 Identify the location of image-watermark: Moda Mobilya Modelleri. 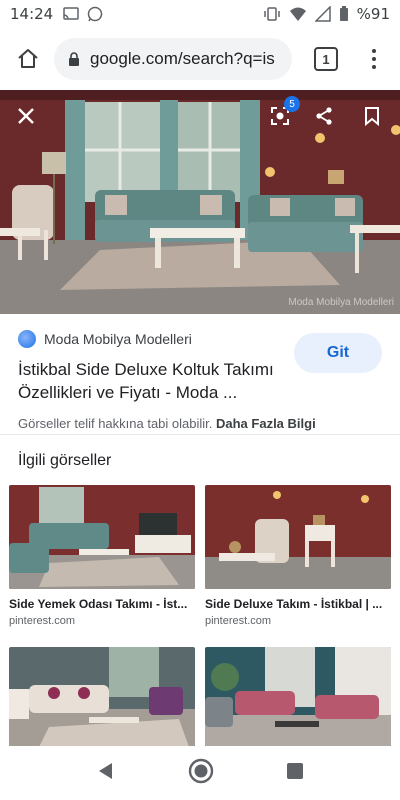
(341, 302).